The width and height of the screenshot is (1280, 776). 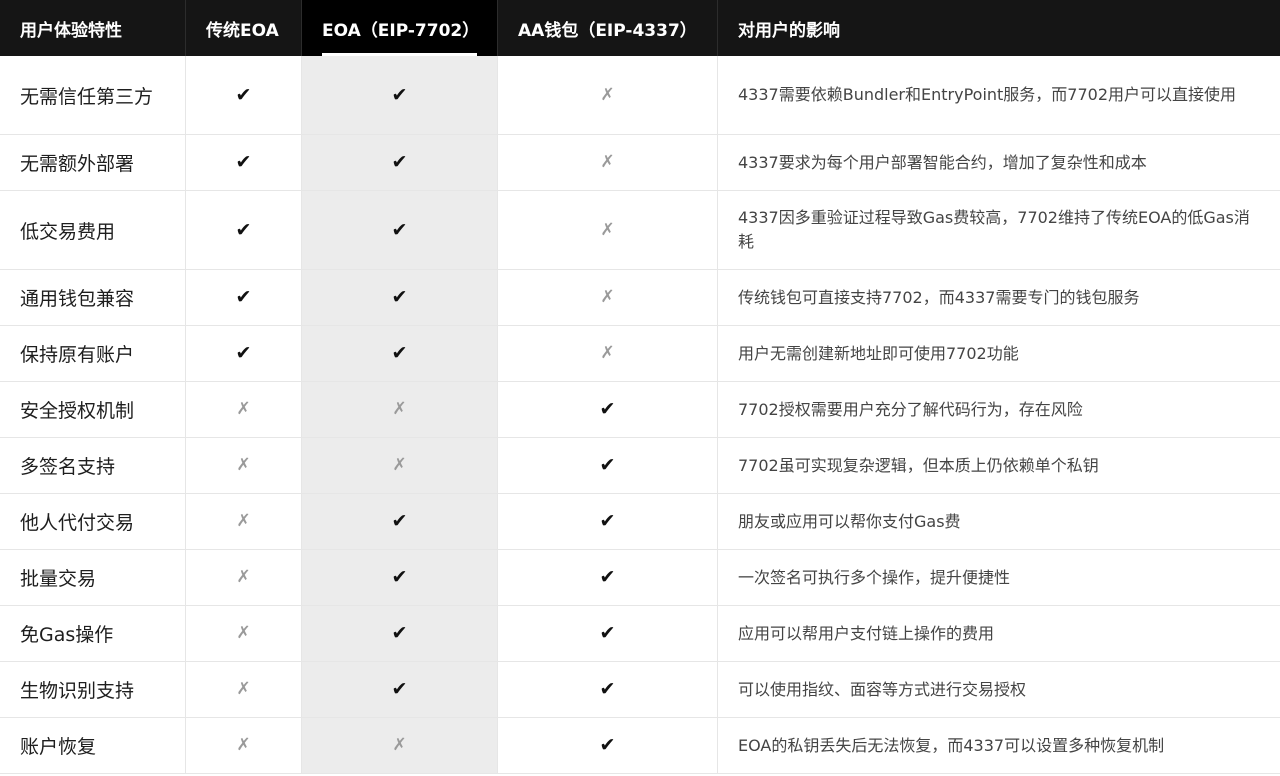 I want to click on table-row: 免Gas操作 ✗ ✔ ✔ 应用可以帮用户支付链上操作的费用, so click(x=640, y=634).